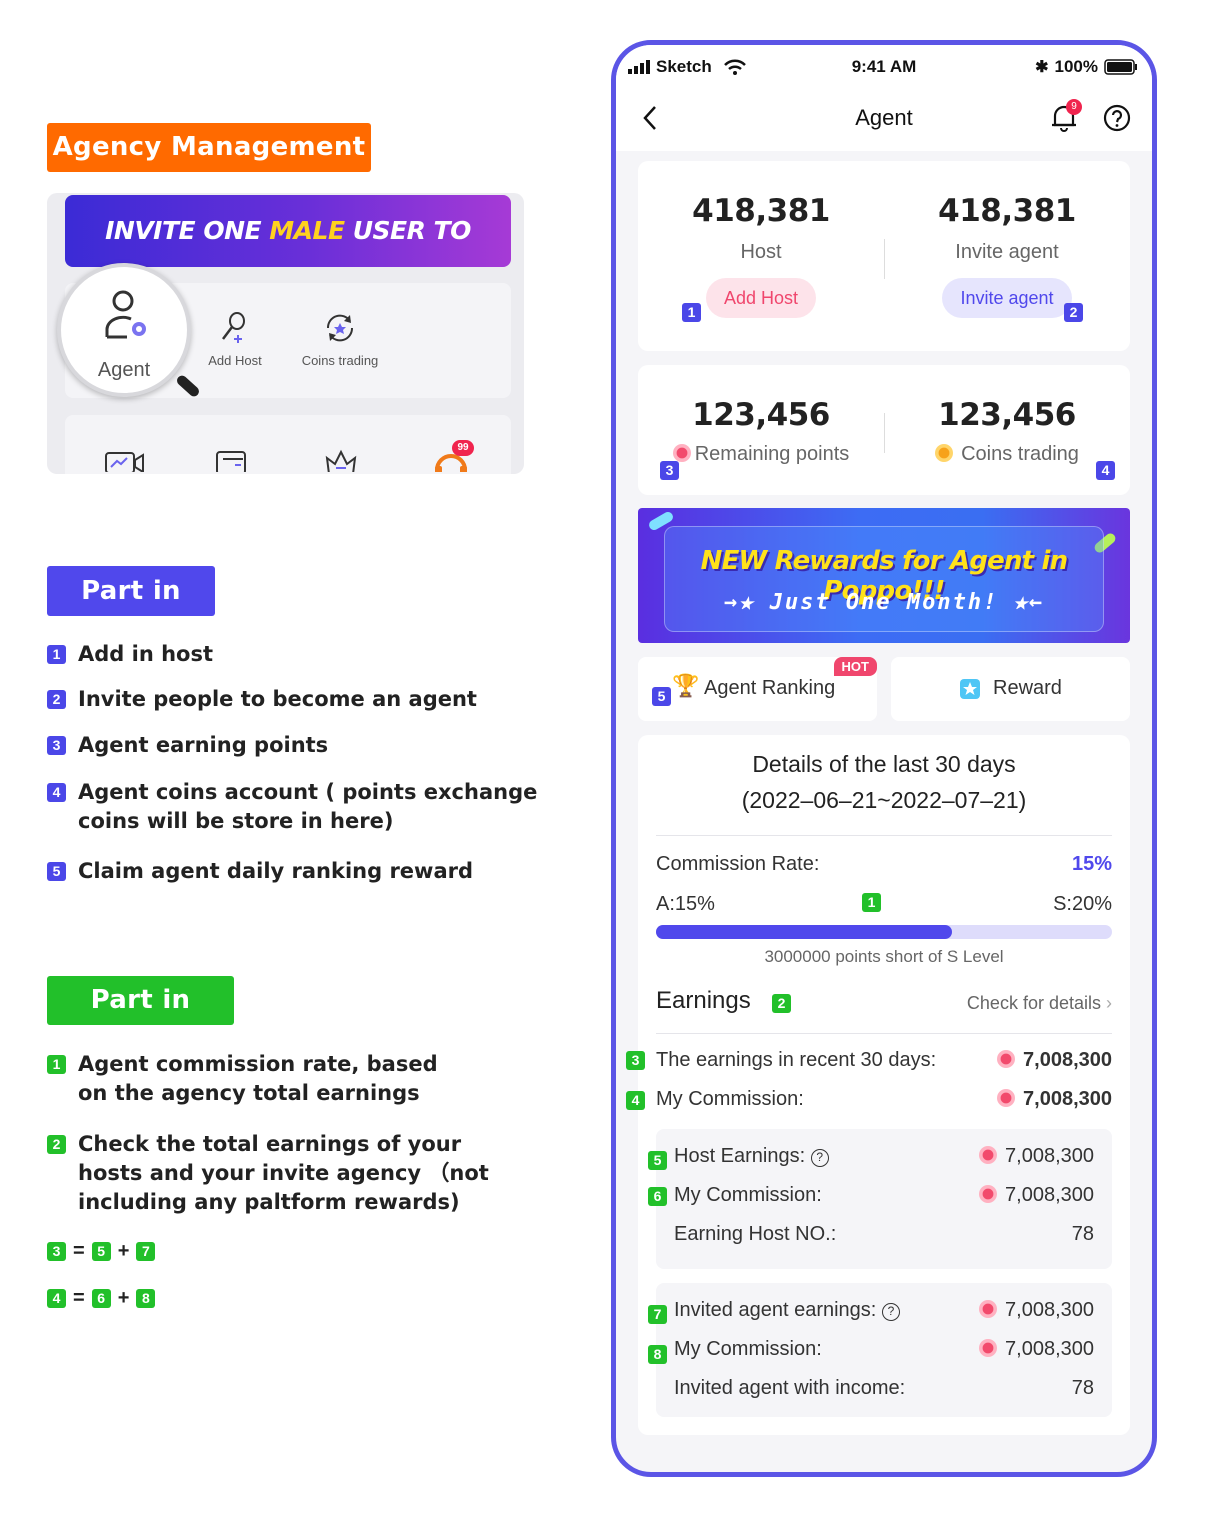 This screenshot has height=1536, width=1218. Describe the element at coordinates (884, 1195) in the screenshot. I see `host-commission-row: My Commission: 7,008,300` at that location.